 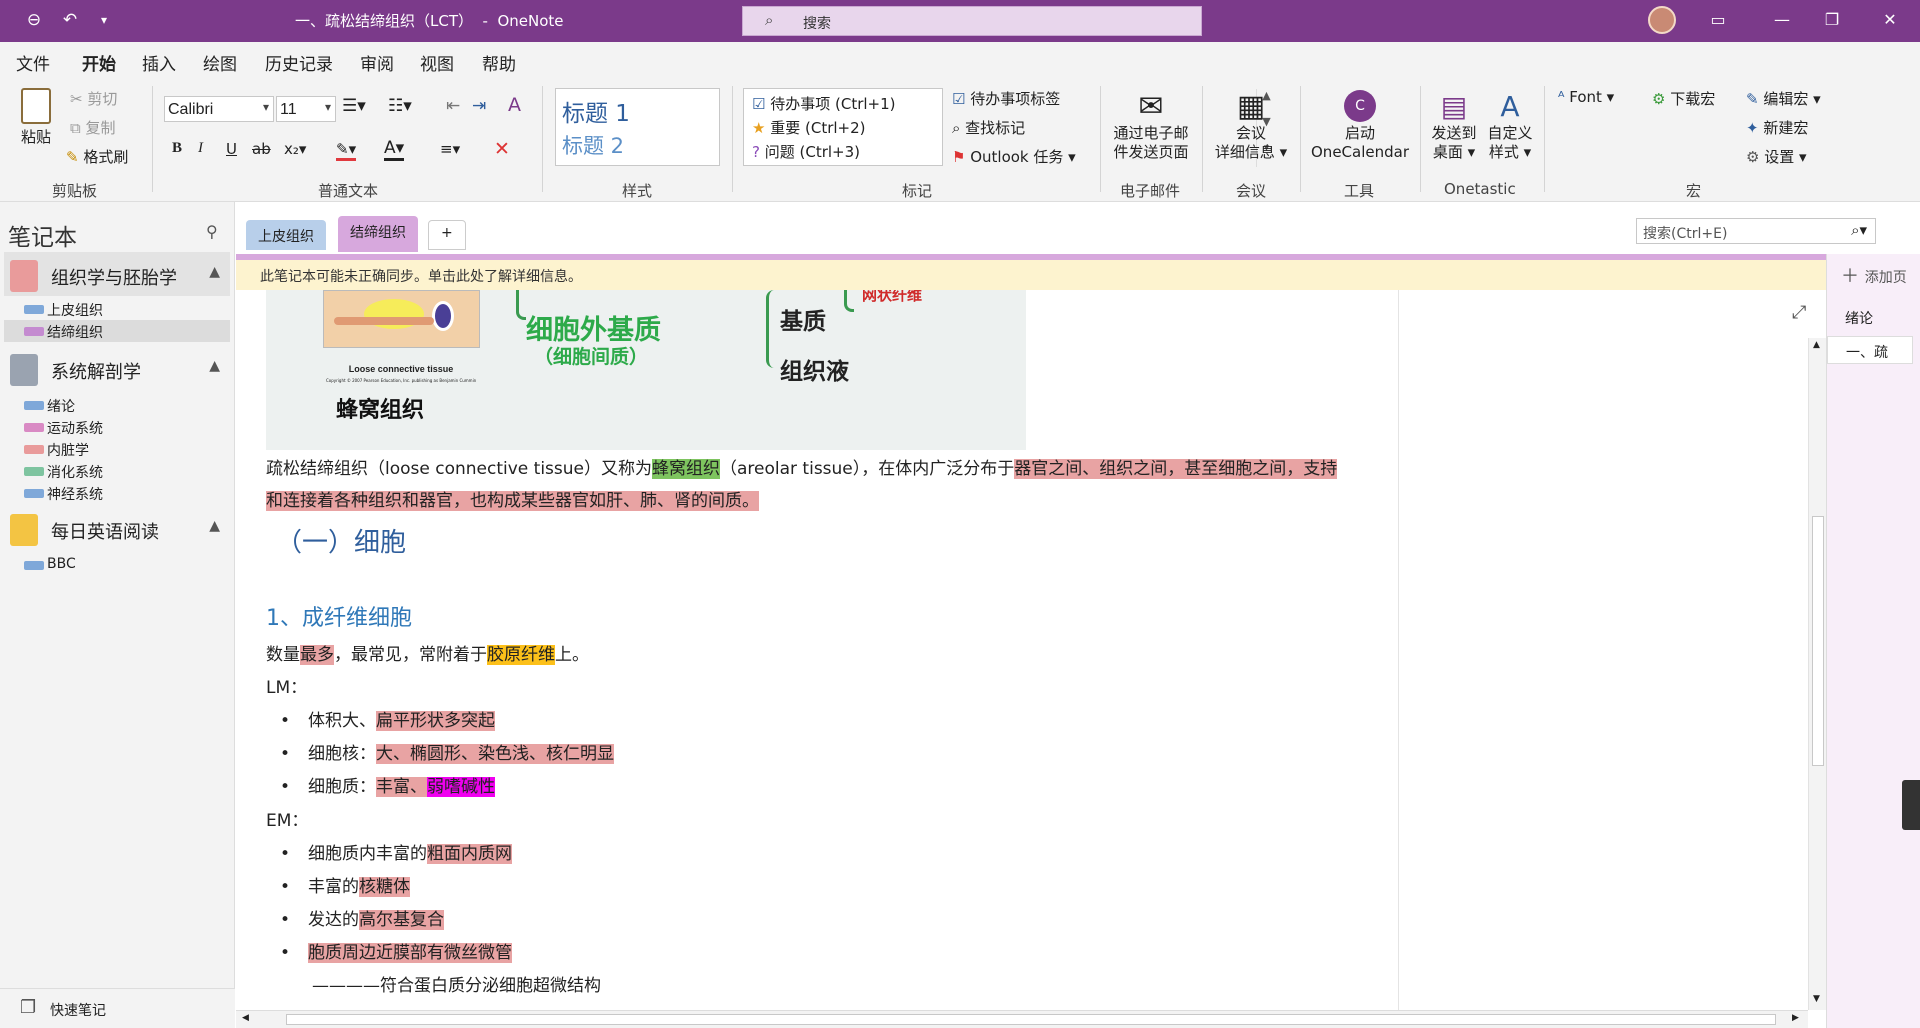 What do you see at coordinates (1832, 20) in the screenshot?
I see `maximize-icon: ❐` at bounding box center [1832, 20].